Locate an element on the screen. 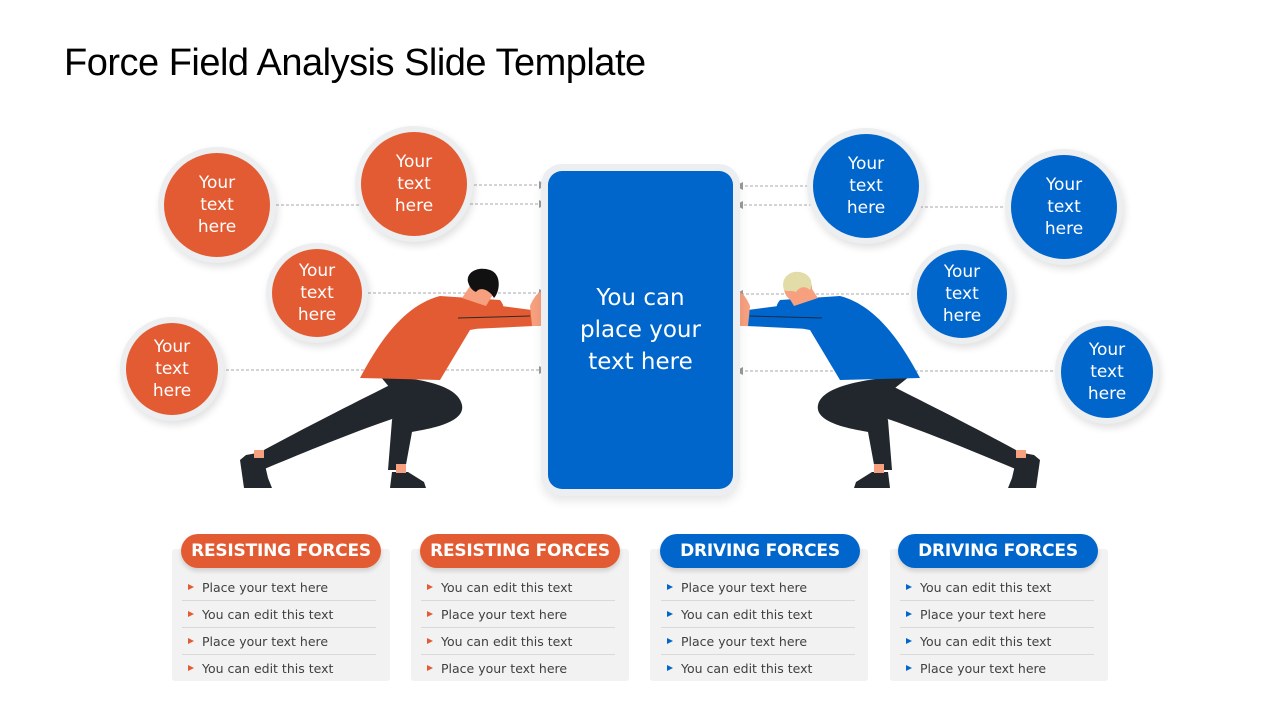  center-text: You can place your text here is located at coordinates (640, 330).